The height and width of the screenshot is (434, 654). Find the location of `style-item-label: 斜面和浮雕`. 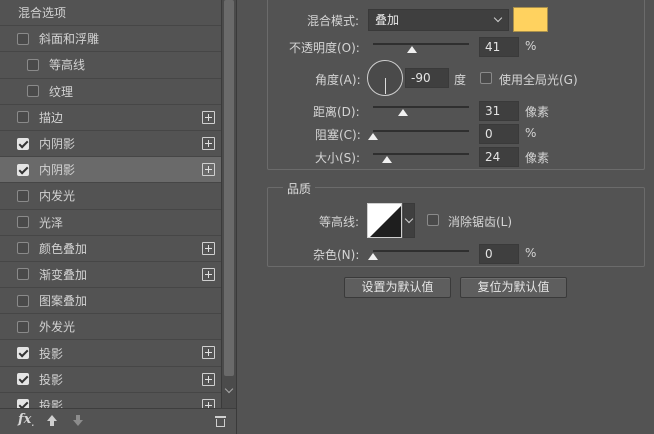

style-item-label: 斜面和浮雕 is located at coordinates (69, 39).